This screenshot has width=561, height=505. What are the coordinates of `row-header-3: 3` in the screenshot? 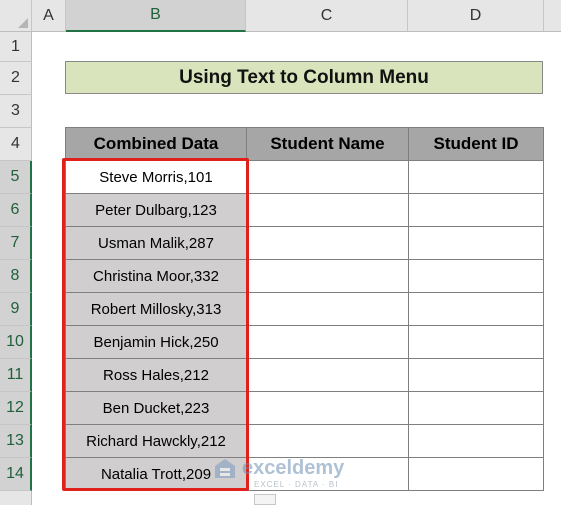 It's located at (16, 111).